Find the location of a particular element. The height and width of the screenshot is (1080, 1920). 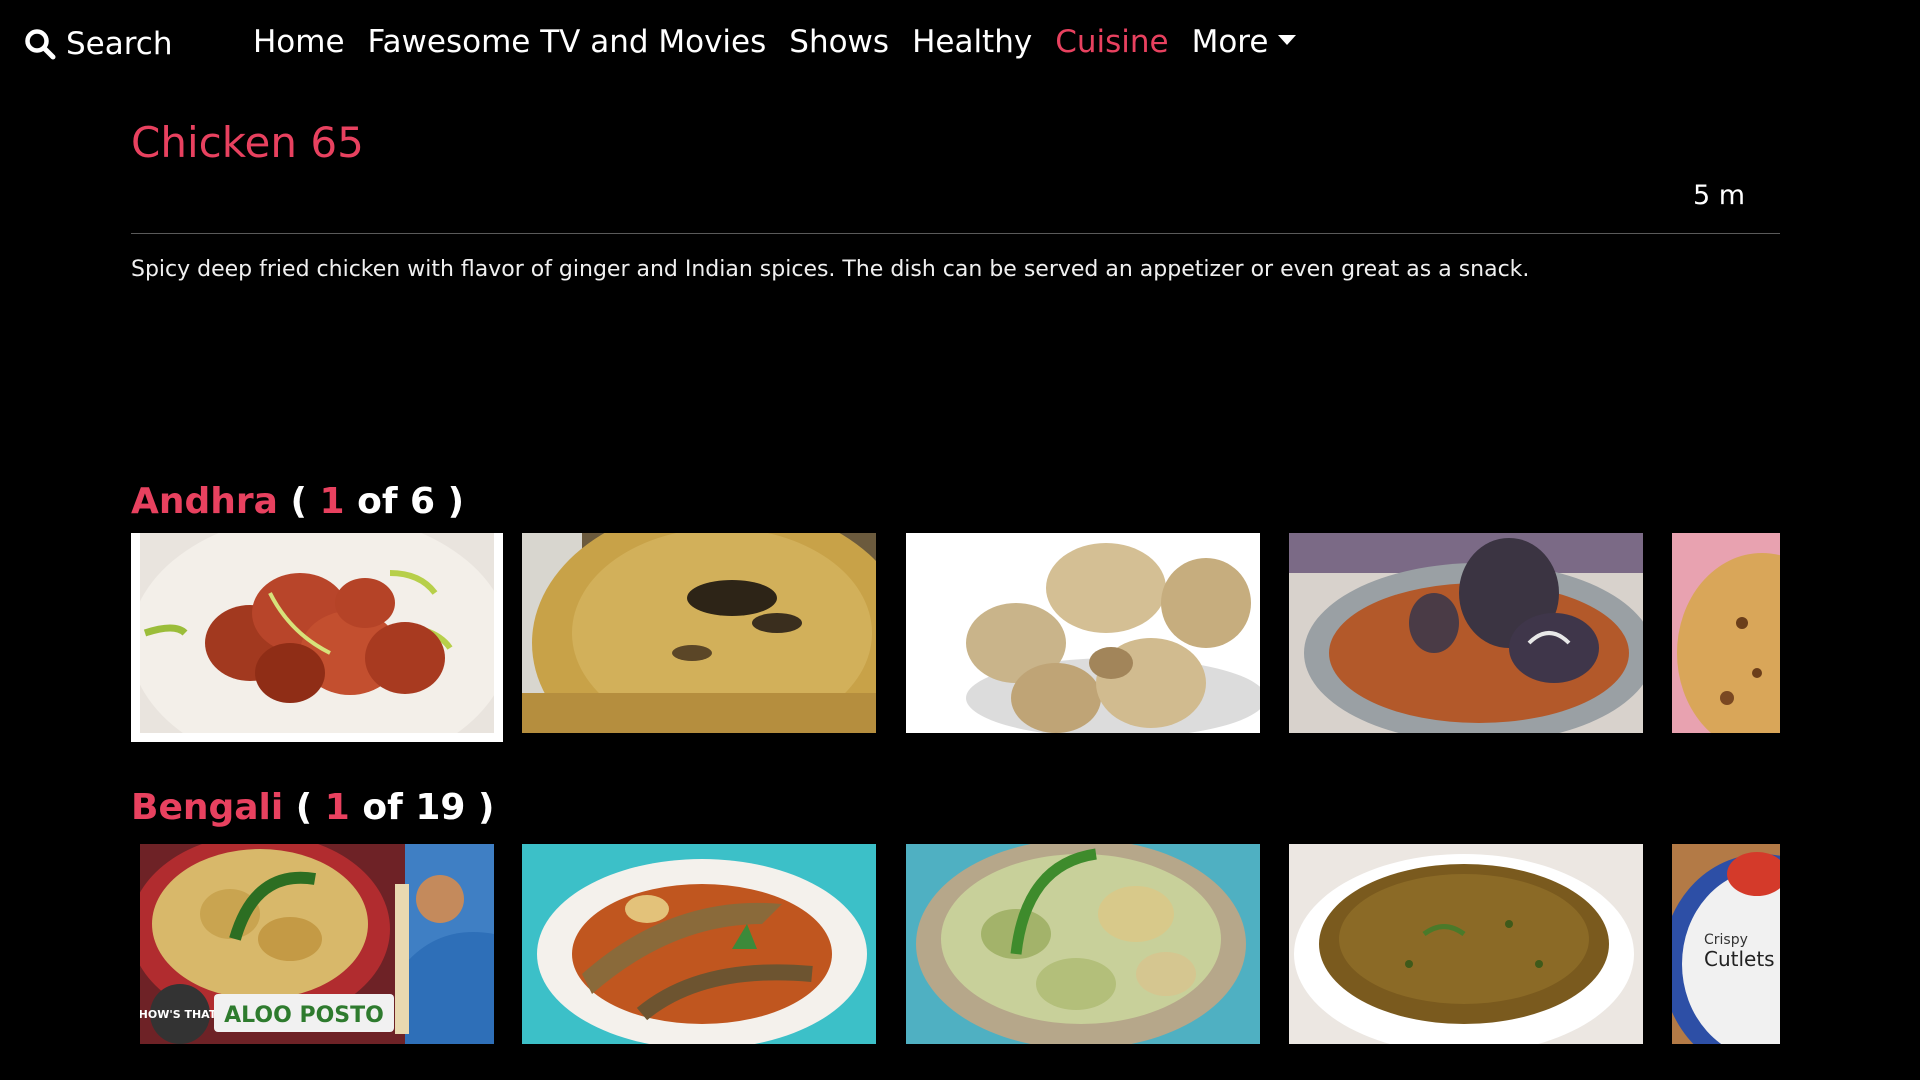

search-icon is located at coordinates (40, 44).